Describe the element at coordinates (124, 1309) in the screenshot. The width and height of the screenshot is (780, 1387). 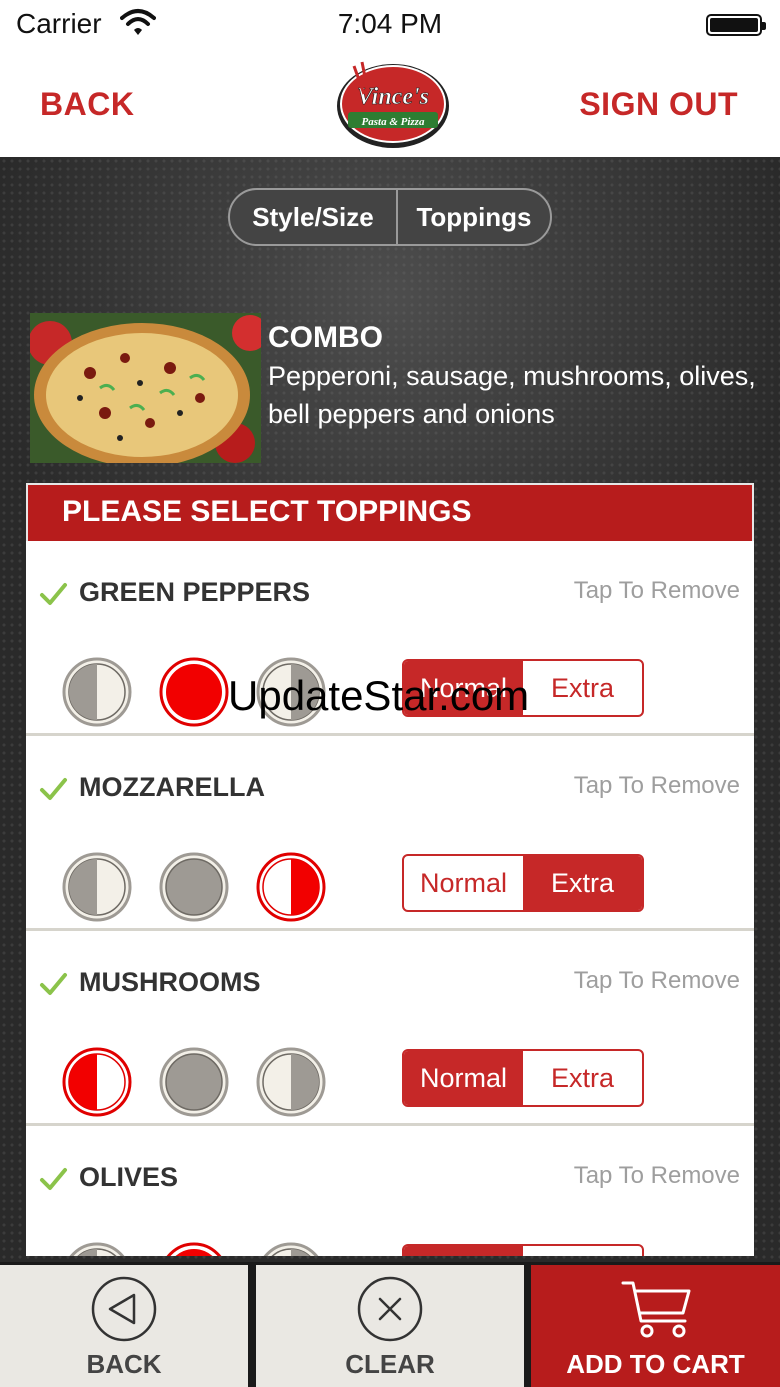
I see `back-triangle-icon` at that location.